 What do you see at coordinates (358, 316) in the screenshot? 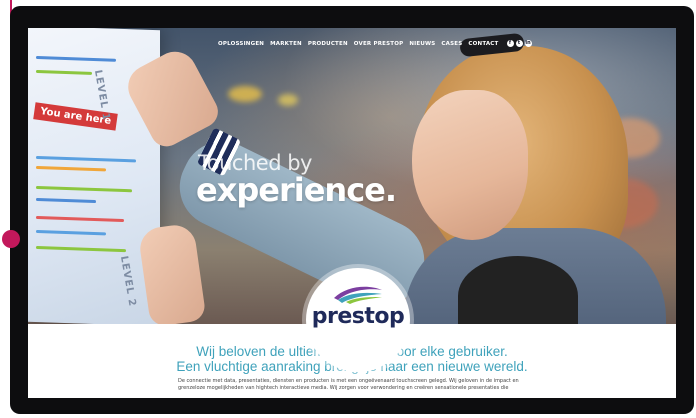
I see `logo-text: prestop` at bounding box center [358, 316].